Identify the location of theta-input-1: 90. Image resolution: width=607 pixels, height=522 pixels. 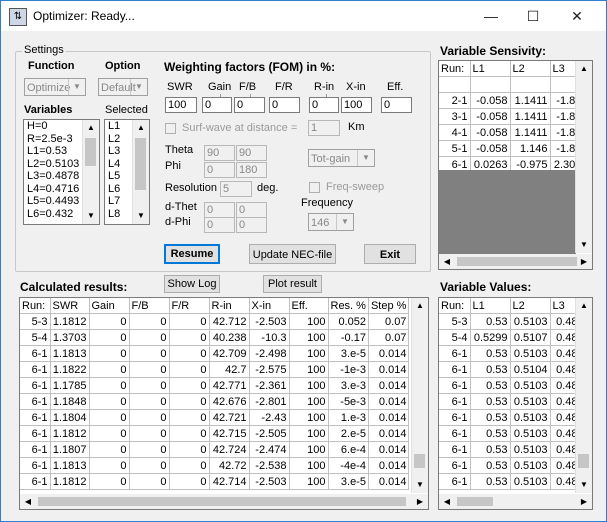
(219, 153).